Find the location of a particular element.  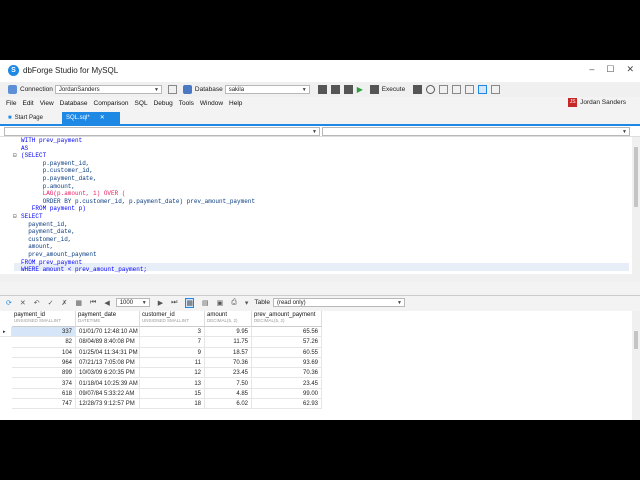

table-row: ▸ 337 01/01/70 12:48:10 AM 3 9.95 65.56 is located at coordinates (161, 332).